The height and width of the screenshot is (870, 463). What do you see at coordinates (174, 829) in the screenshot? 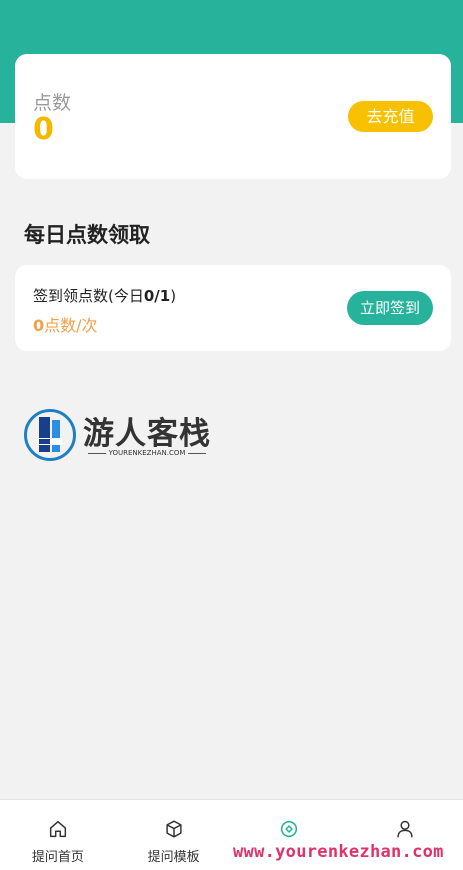
I see `cube-icon` at bounding box center [174, 829].